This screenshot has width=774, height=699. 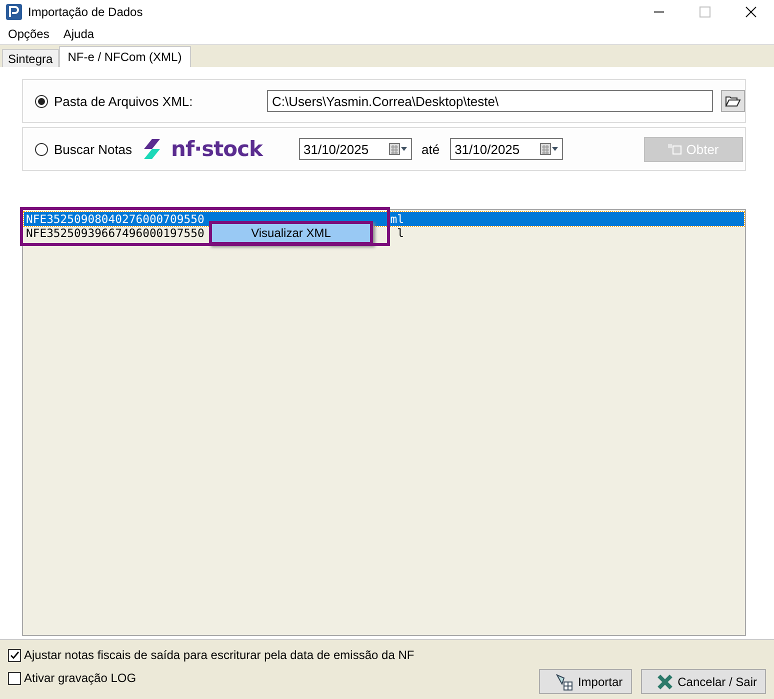 What do you see at coordinates (124, 56) in the screenshot?
I see `tab: NF-e / NFCom (XML)` at bounding box center [124, 56].